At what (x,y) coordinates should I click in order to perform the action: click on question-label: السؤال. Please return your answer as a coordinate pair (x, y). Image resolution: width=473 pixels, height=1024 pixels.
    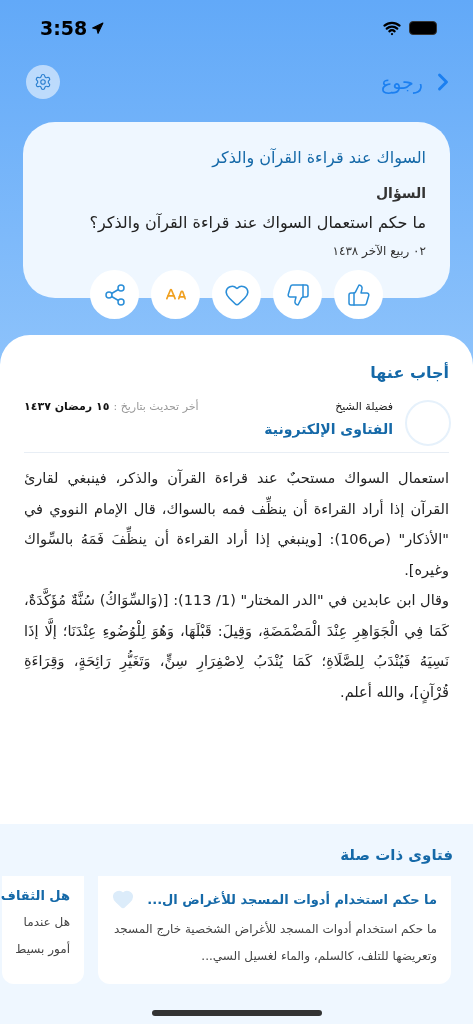
    Looking at the image, I should click on (400, 193).